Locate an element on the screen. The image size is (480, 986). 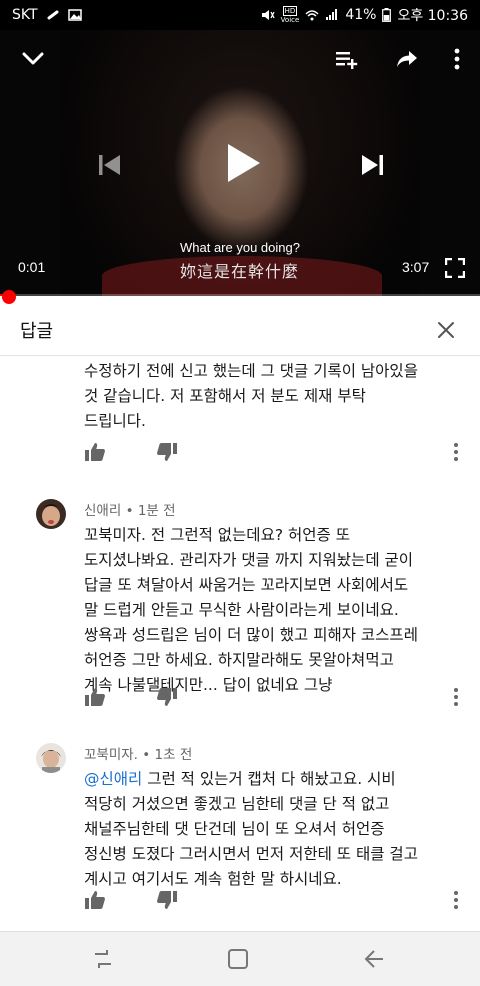
reply-text-line: 적당히 거셨으면 좋겠고 님한테 댓글 단 적 없고 is located at coordinates (237, 804).